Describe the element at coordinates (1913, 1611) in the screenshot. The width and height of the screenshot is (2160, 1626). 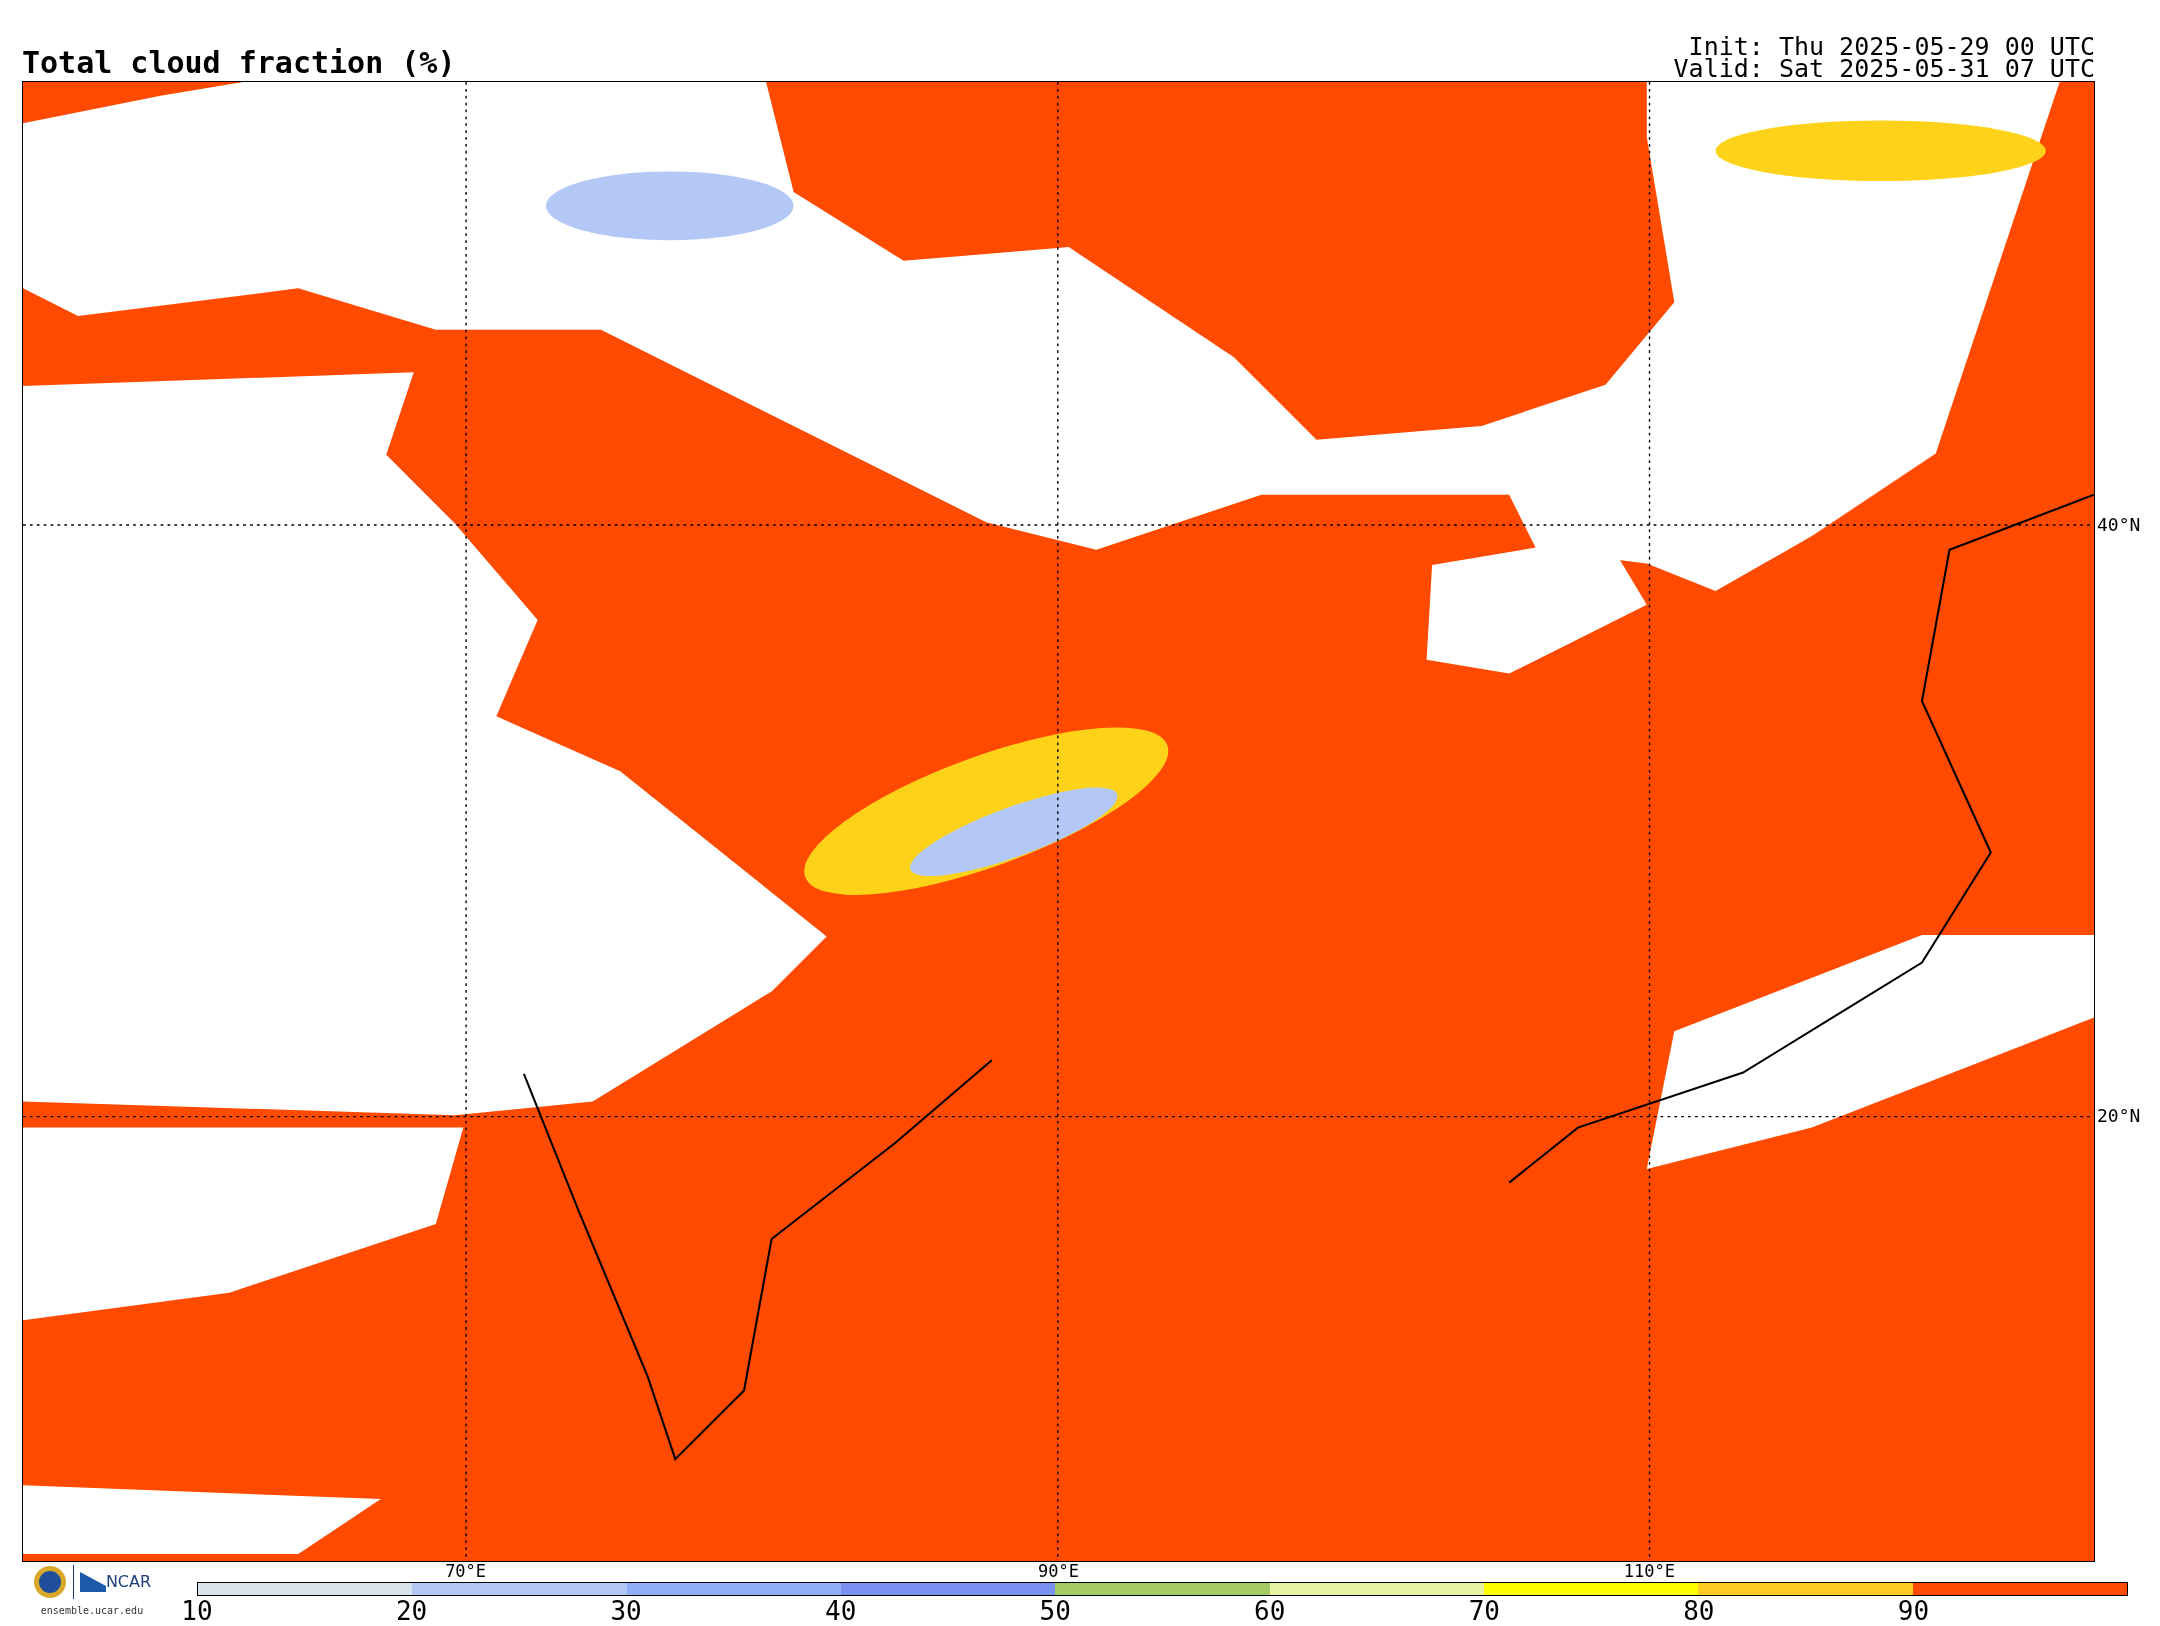
I see `colorbar-label: 90` at that location.